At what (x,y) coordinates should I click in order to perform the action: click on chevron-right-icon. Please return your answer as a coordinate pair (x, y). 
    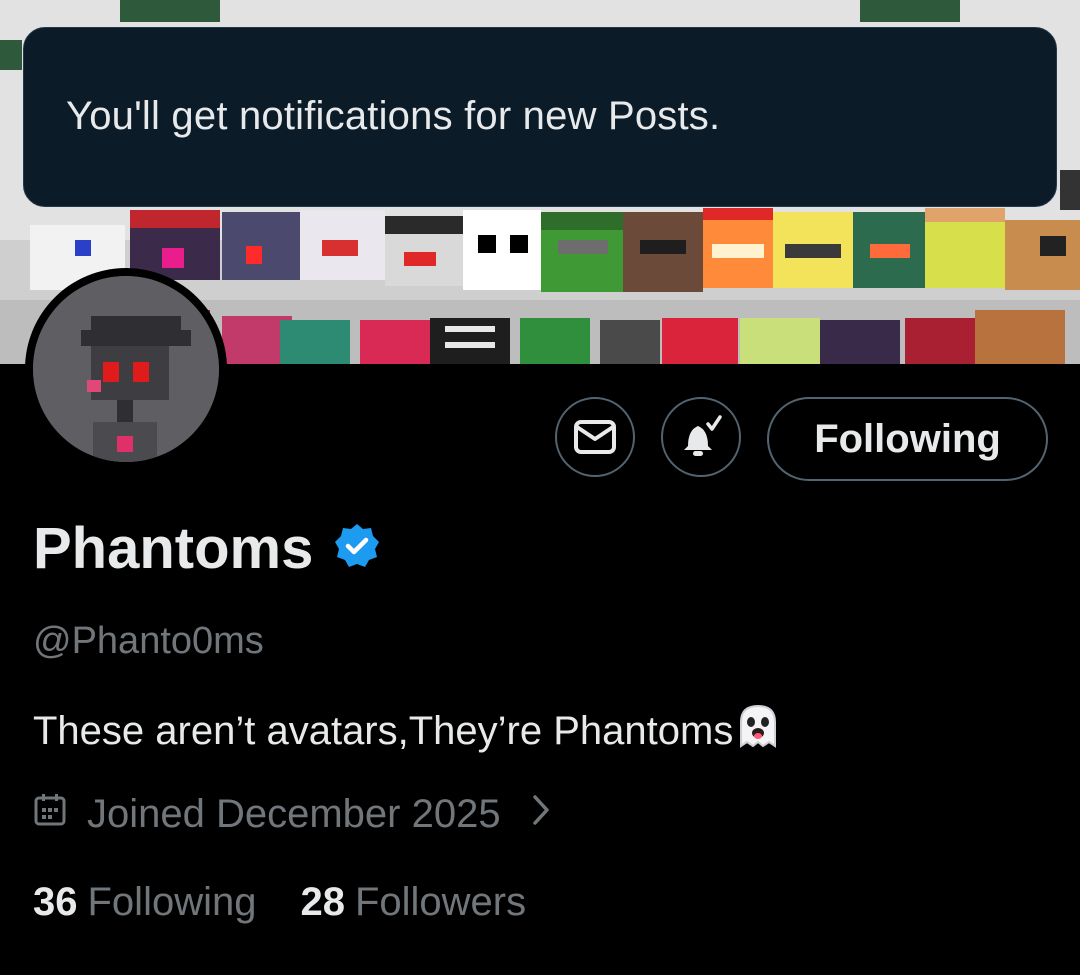
    Looking at the image, I should click on (541, 814).